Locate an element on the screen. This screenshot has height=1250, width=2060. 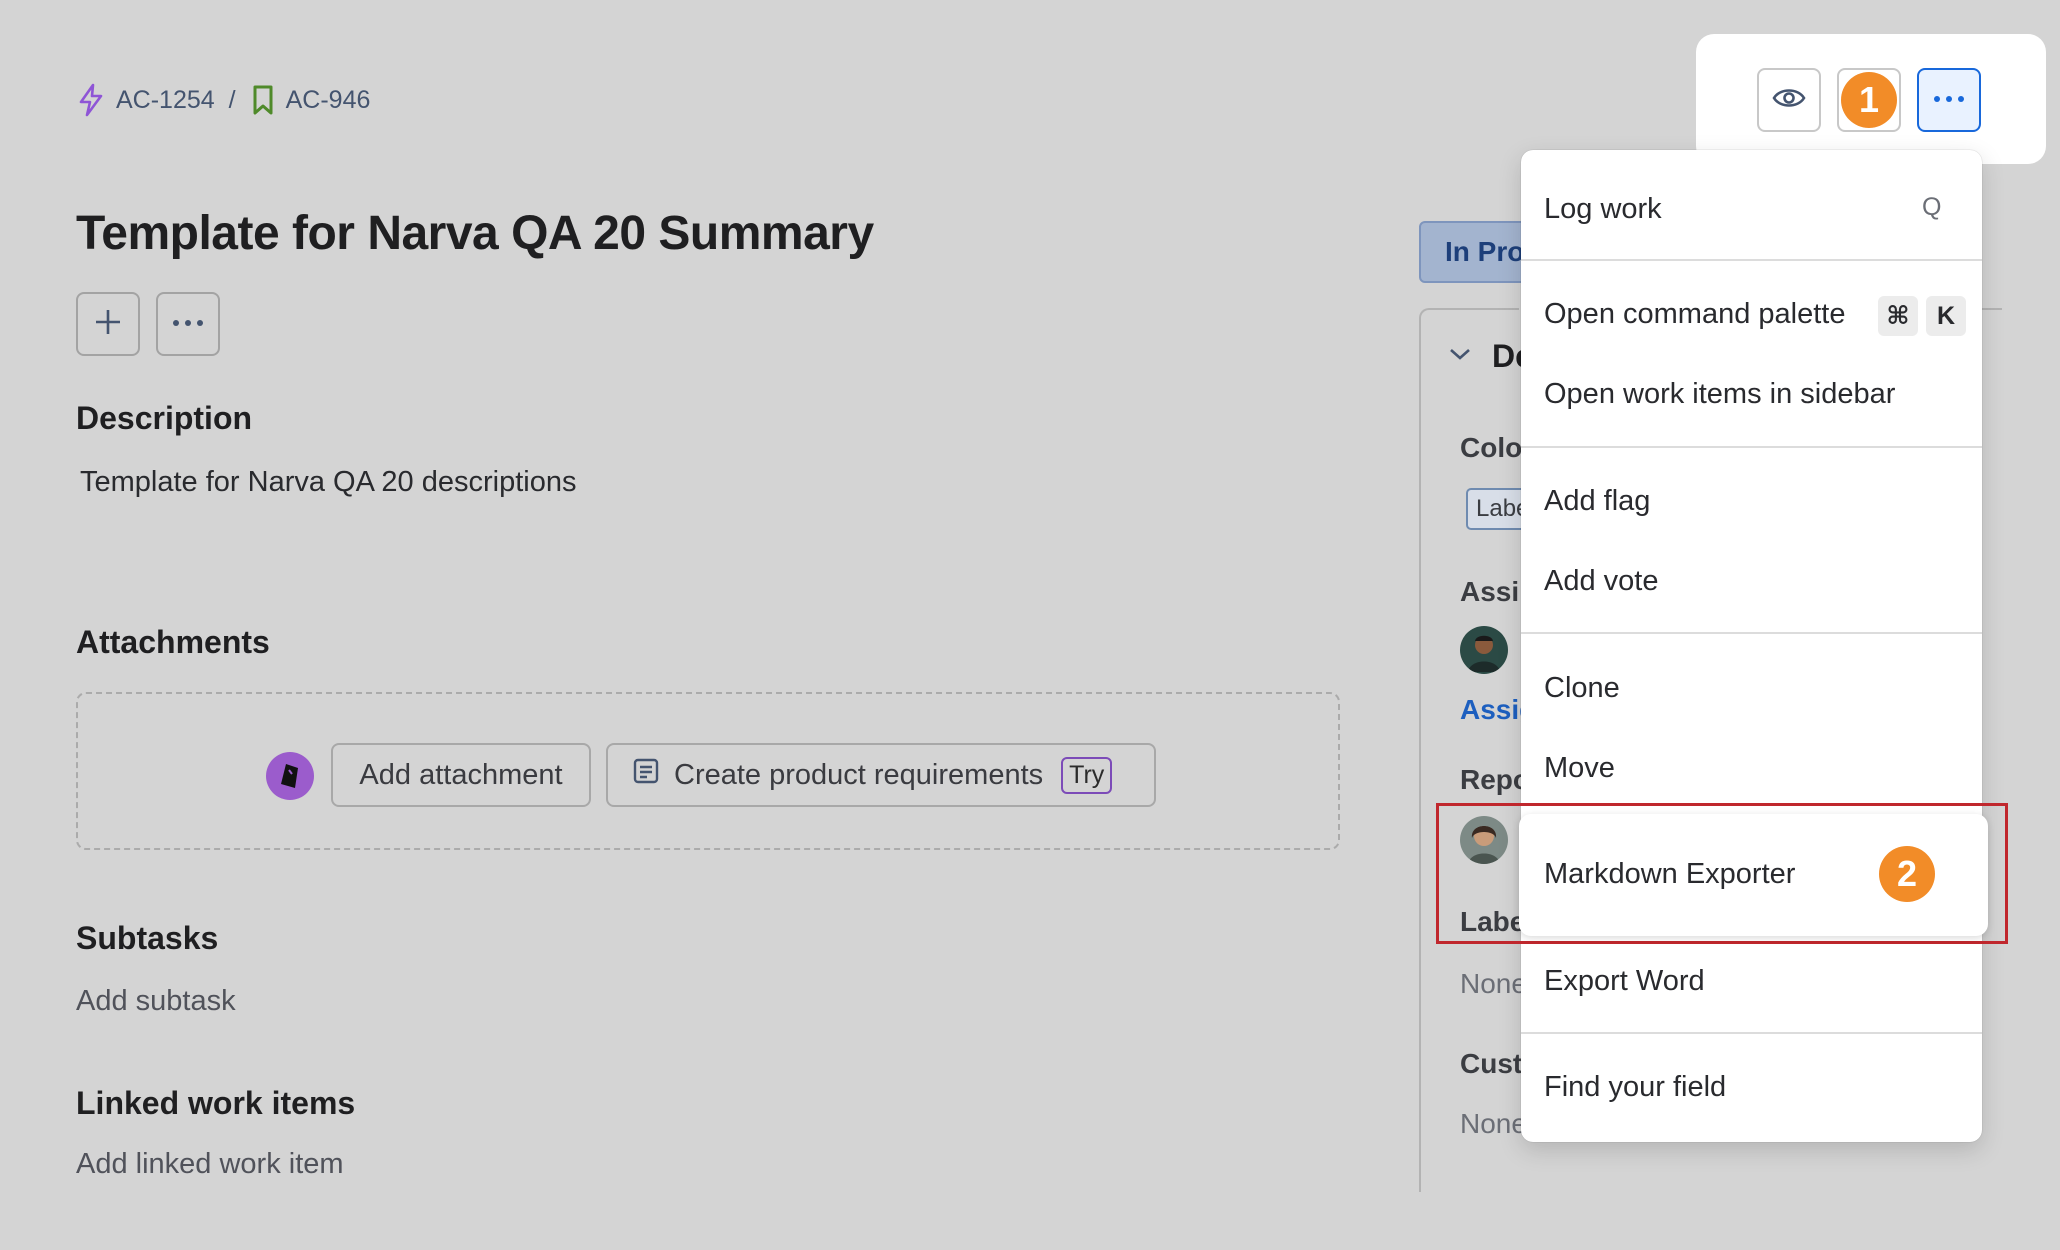
add-attachment-label: Add attachment is located at coordinates (461, 774).